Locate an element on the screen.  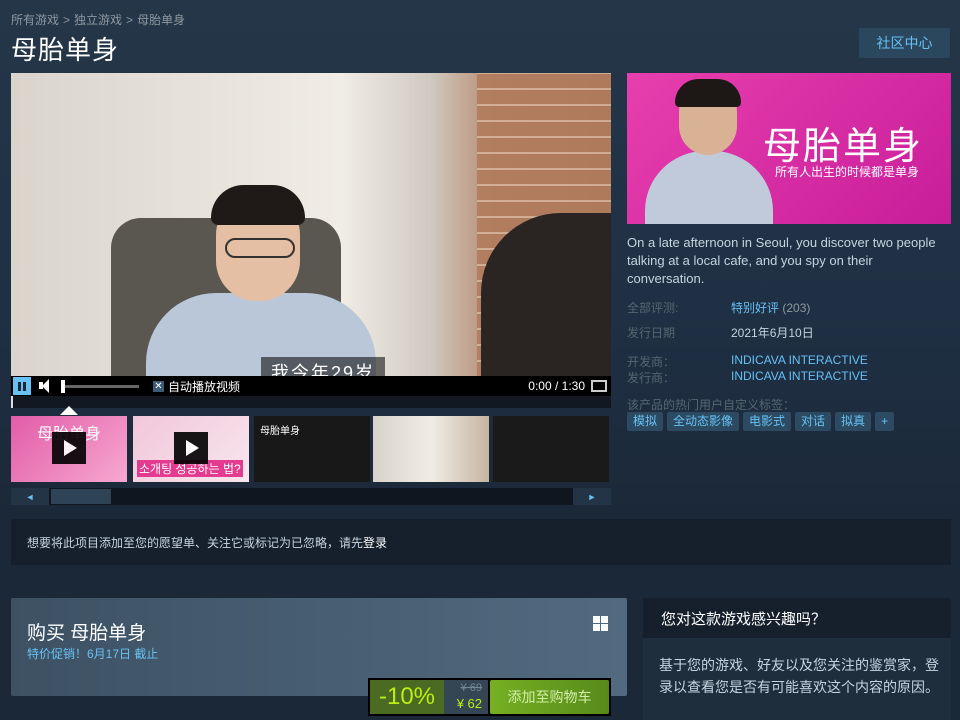
volume-slider is located at coordinates (100, 386).